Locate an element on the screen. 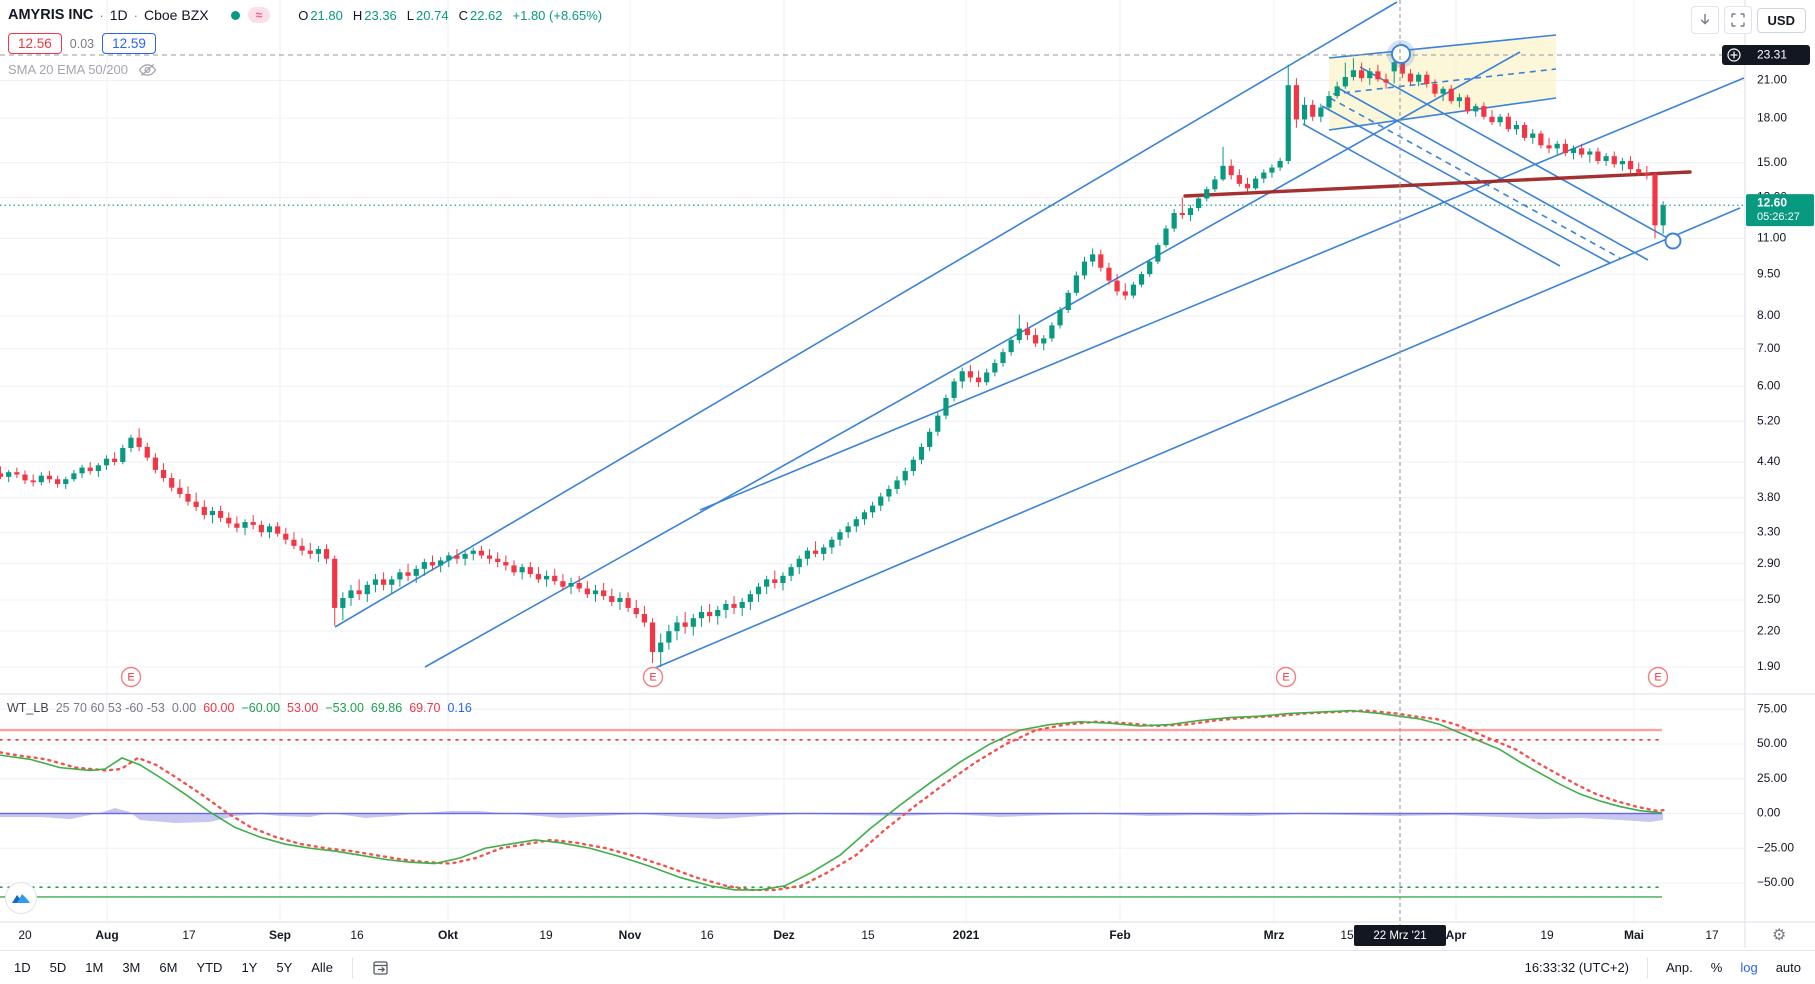  range-button-alle: Alle is located at coordinates (322, 967).